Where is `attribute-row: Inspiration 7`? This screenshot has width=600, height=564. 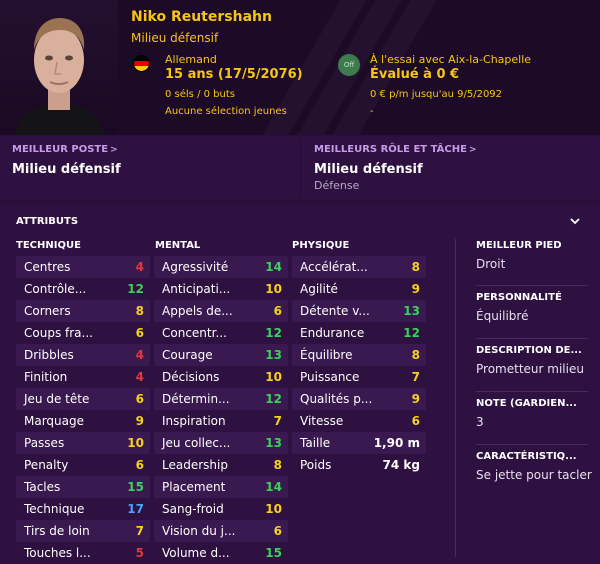
attribute-row: Inspiration 7 is located at coordinates (221, 421).